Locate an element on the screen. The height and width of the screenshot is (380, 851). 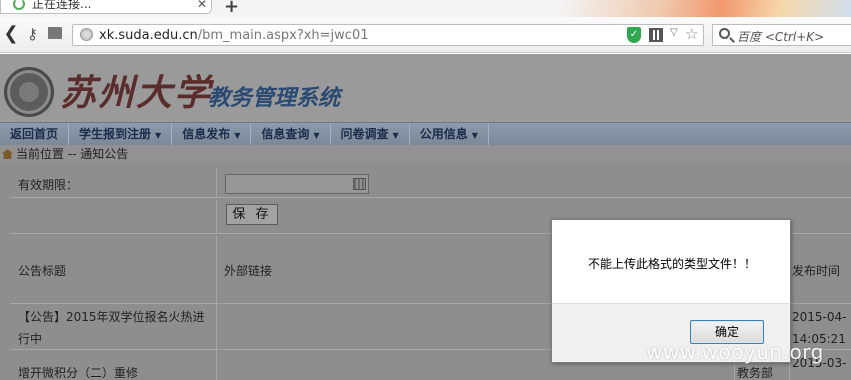
calendar-icon is located at coordinates (359, 184).